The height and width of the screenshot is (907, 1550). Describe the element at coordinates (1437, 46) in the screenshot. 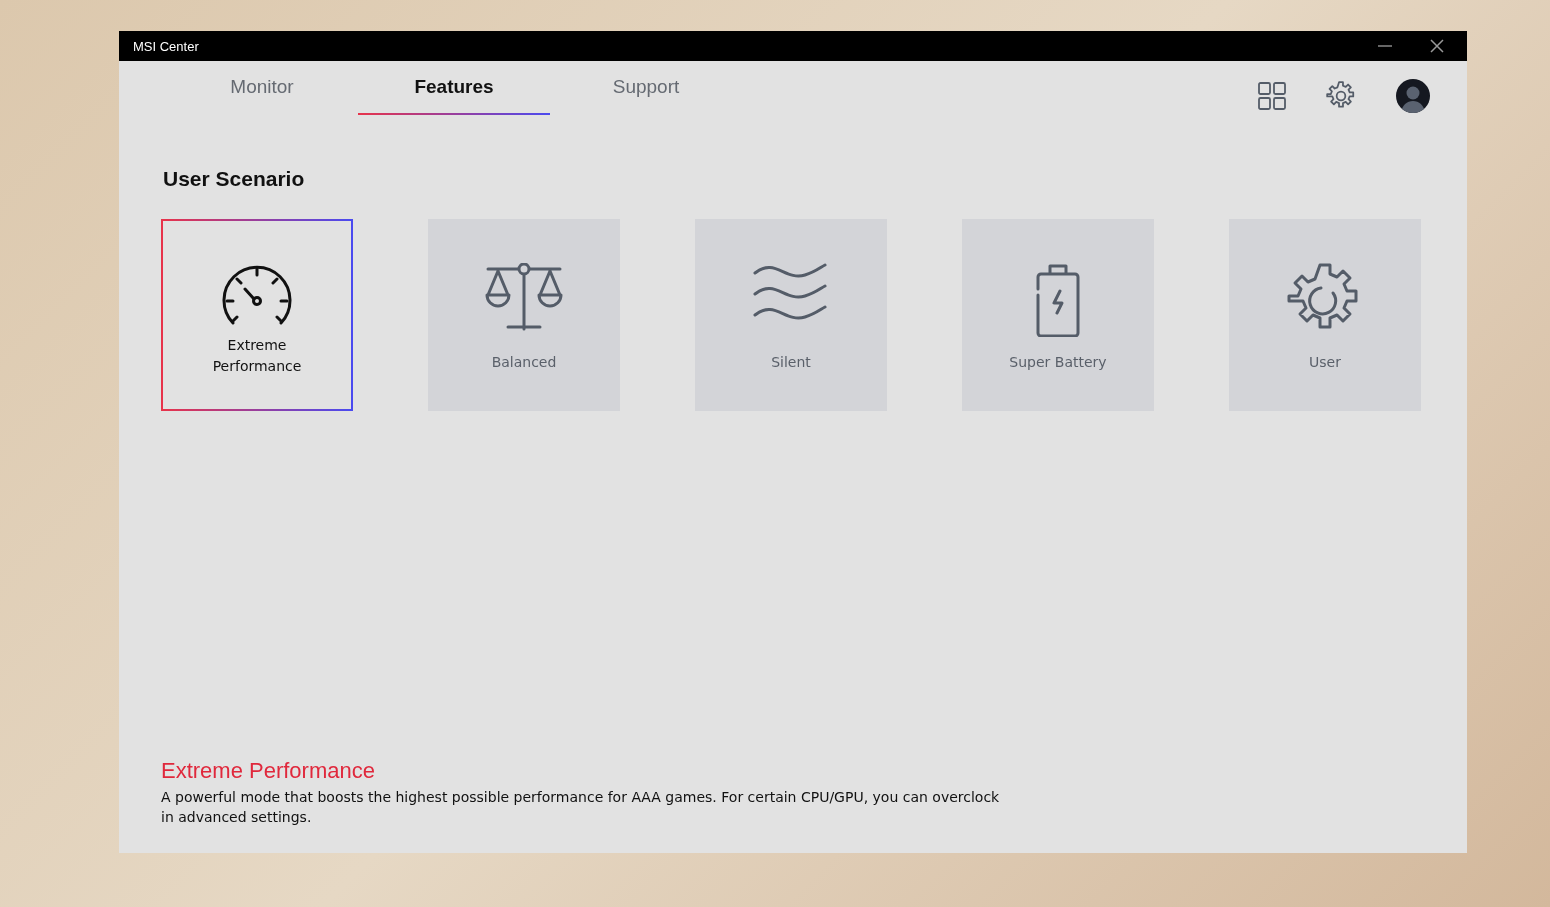

I see `close-icon` at that location.